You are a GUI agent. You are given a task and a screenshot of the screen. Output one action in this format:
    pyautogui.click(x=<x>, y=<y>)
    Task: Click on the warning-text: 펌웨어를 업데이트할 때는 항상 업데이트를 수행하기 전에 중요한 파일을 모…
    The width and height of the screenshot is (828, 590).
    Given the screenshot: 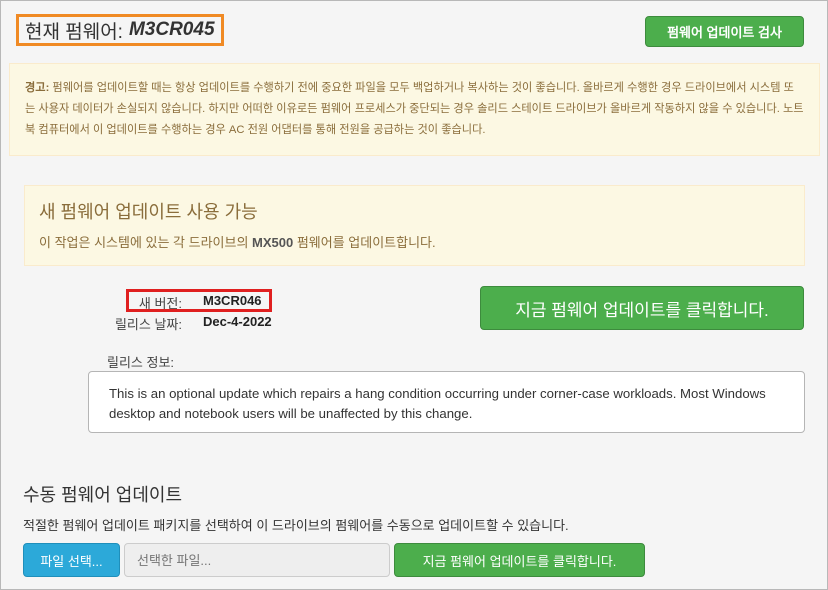 What is the action you would take?
    pyautogui.click(x=414, y=109)
    